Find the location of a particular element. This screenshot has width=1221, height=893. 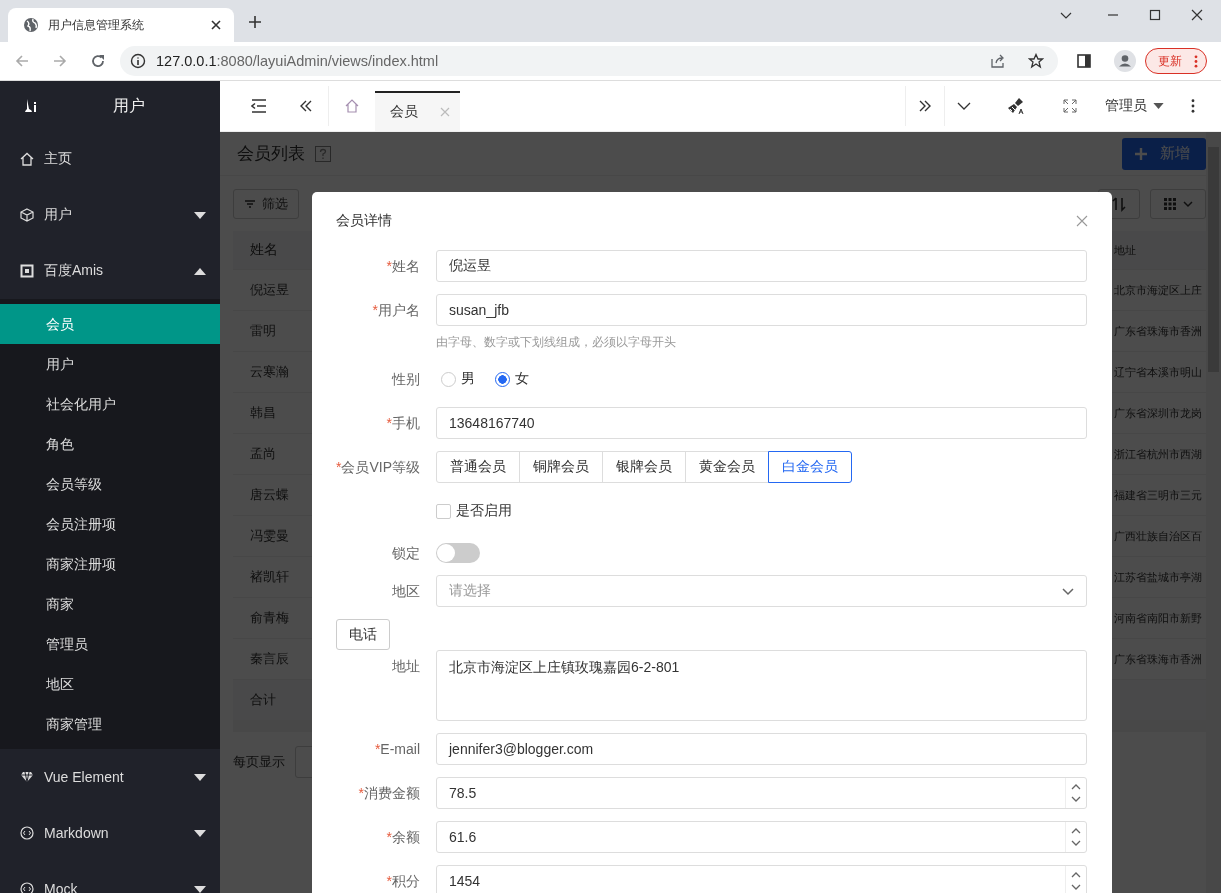

table-cell-text: 褚凯轩 is located at coordinates (269, 577).